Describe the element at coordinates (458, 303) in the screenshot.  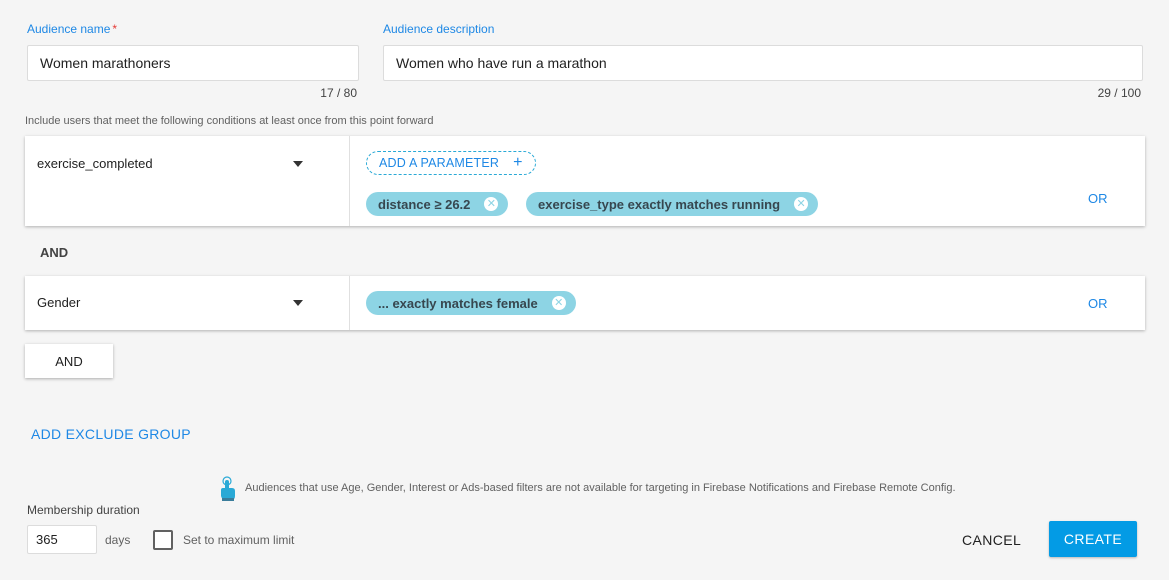
I see `chip-label: ... exactly matches female` at that location.